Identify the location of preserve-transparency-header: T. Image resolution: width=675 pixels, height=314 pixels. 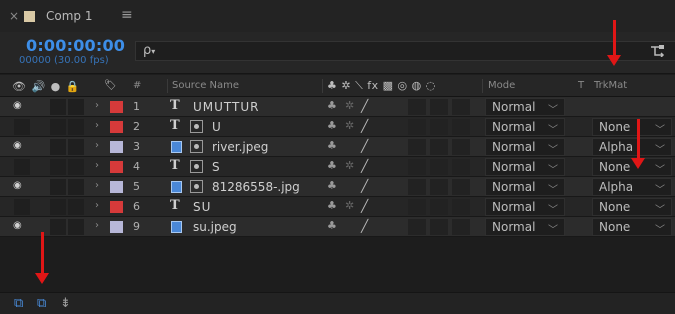
(581, 85).